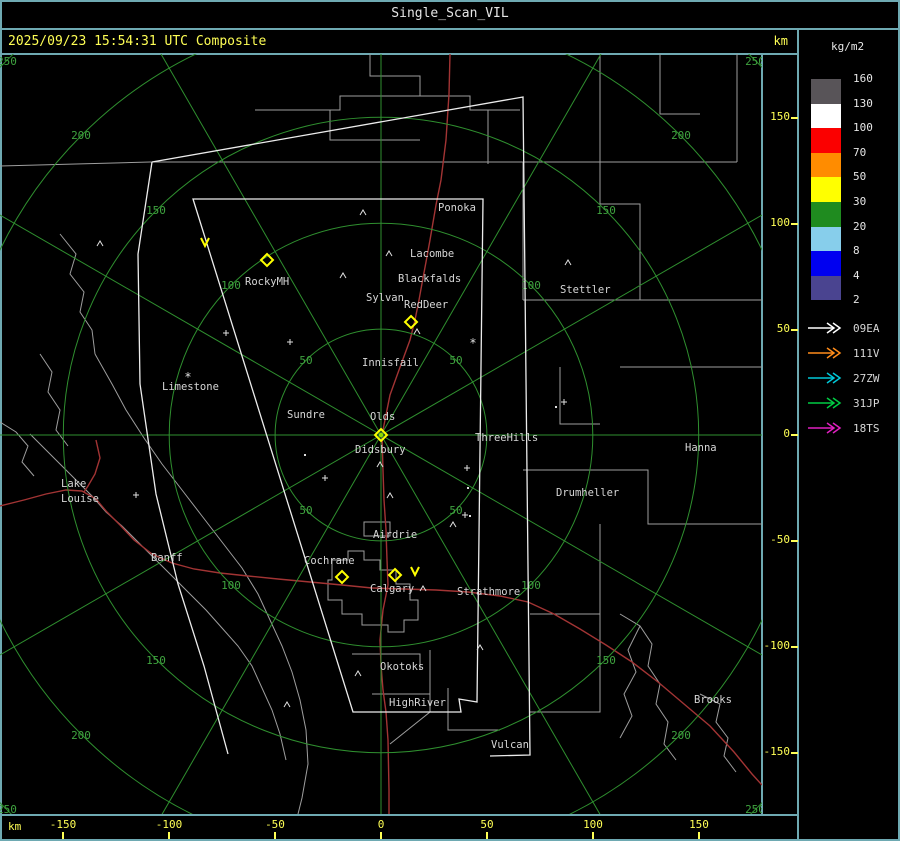 This screenshot has height=841, width=900. What do you see at coordinates (510, 745) in the screenshot?
I see `city-label: Vulcan` at bounding box center [510, 745].